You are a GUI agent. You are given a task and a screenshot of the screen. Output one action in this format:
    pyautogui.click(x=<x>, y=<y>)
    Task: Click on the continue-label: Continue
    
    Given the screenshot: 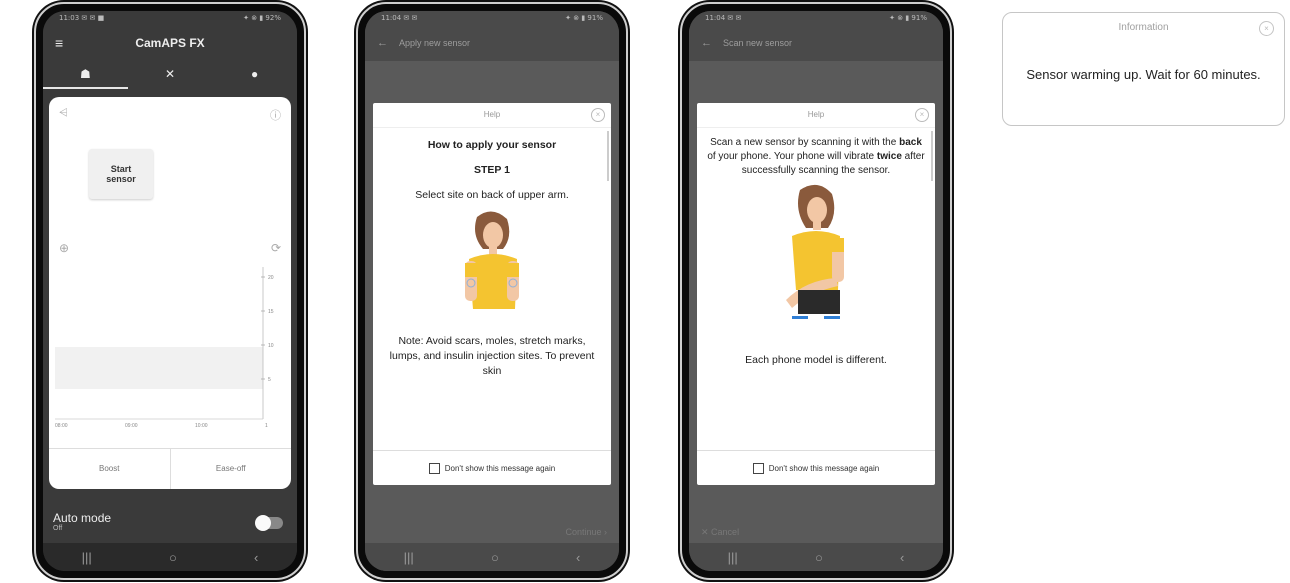 What is the action you would take?
    pyautogui.click(x=583, y=532)
    